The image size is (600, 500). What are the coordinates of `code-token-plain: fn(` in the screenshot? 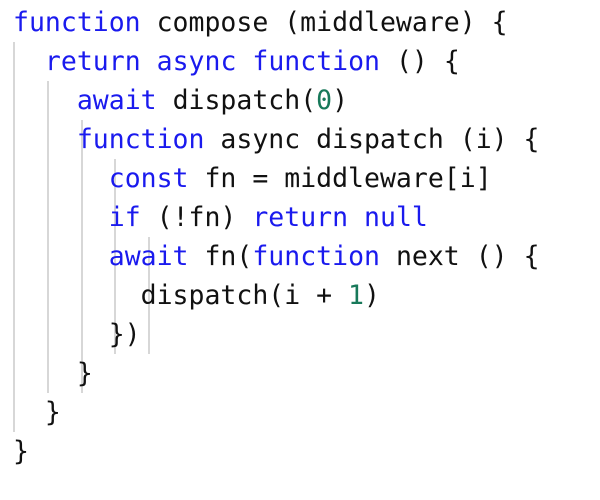 It's located at (220, 256).